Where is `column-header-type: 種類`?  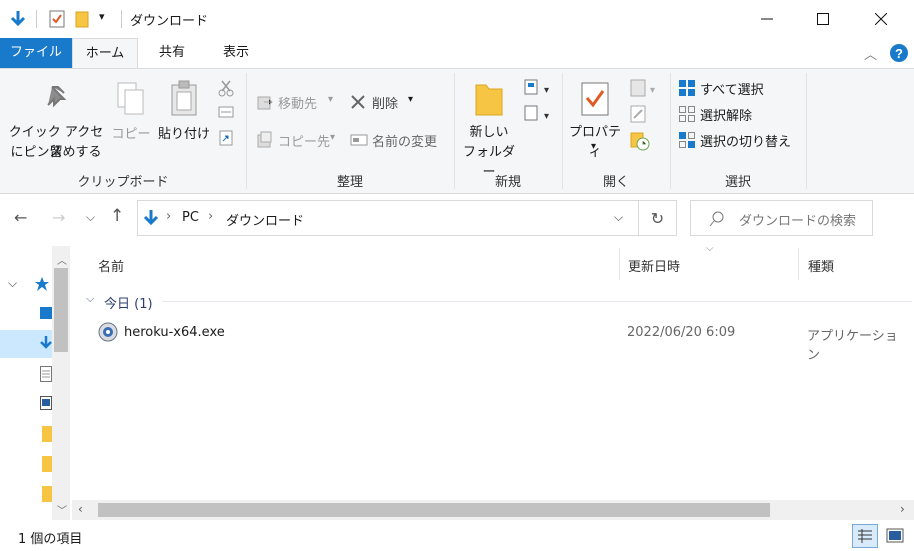
column-header-type: 種類 is located at coordinates (821, 265).